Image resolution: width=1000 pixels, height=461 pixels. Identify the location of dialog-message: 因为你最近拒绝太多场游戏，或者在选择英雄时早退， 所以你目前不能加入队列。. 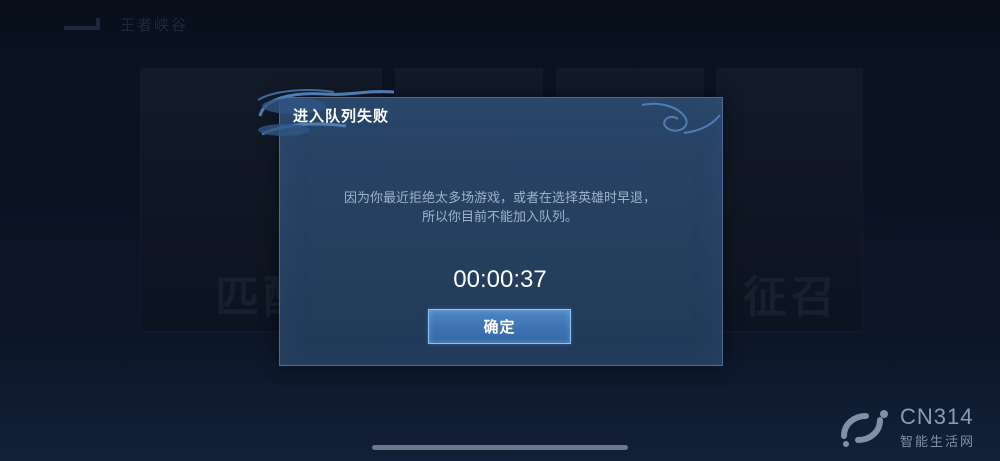
(500, 208).